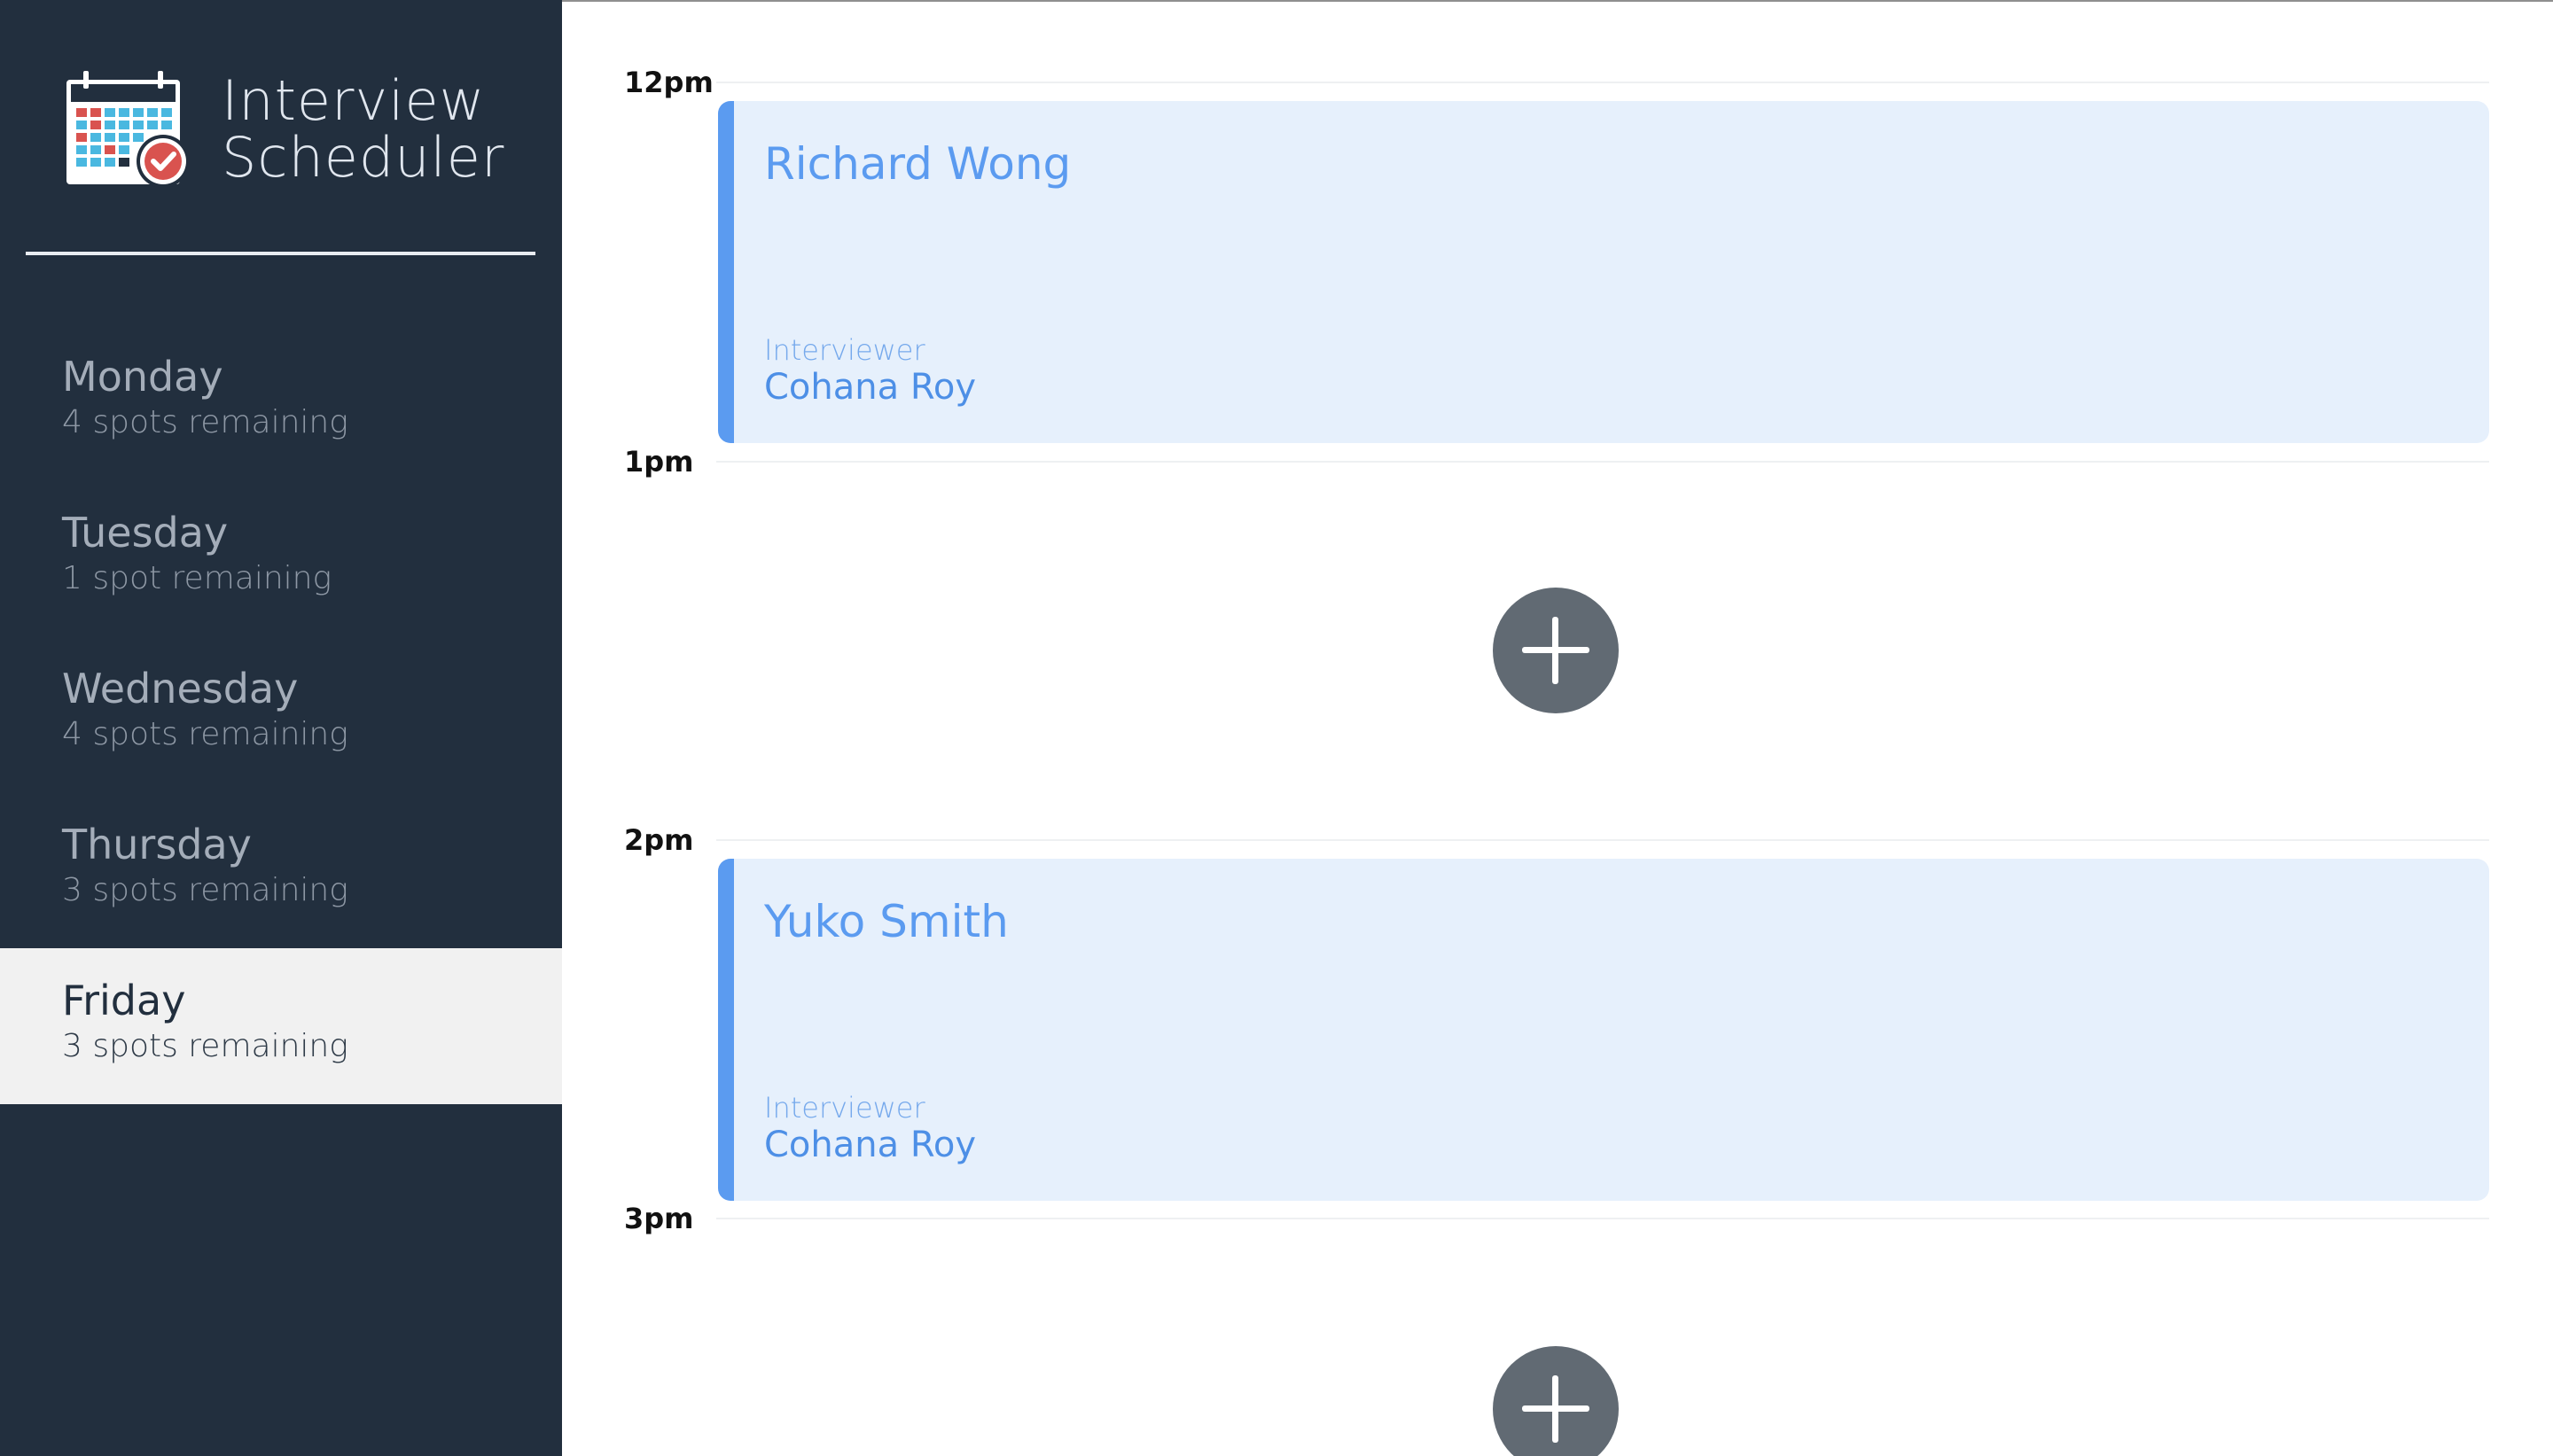 This screenshot has height=1456, width=2553. I want to click on time-label: 12pm, so click(669, 82).